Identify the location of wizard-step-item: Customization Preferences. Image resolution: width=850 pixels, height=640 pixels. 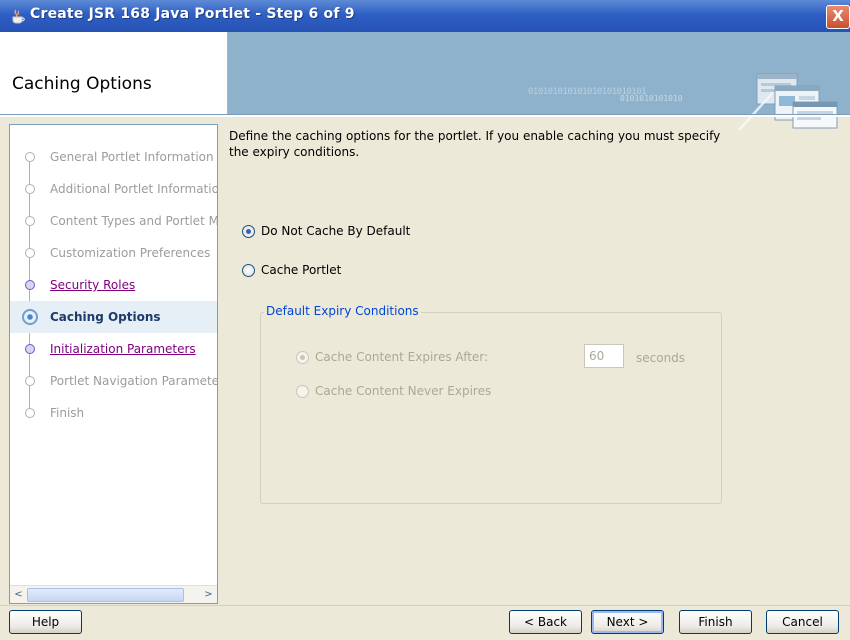
(113, 253).